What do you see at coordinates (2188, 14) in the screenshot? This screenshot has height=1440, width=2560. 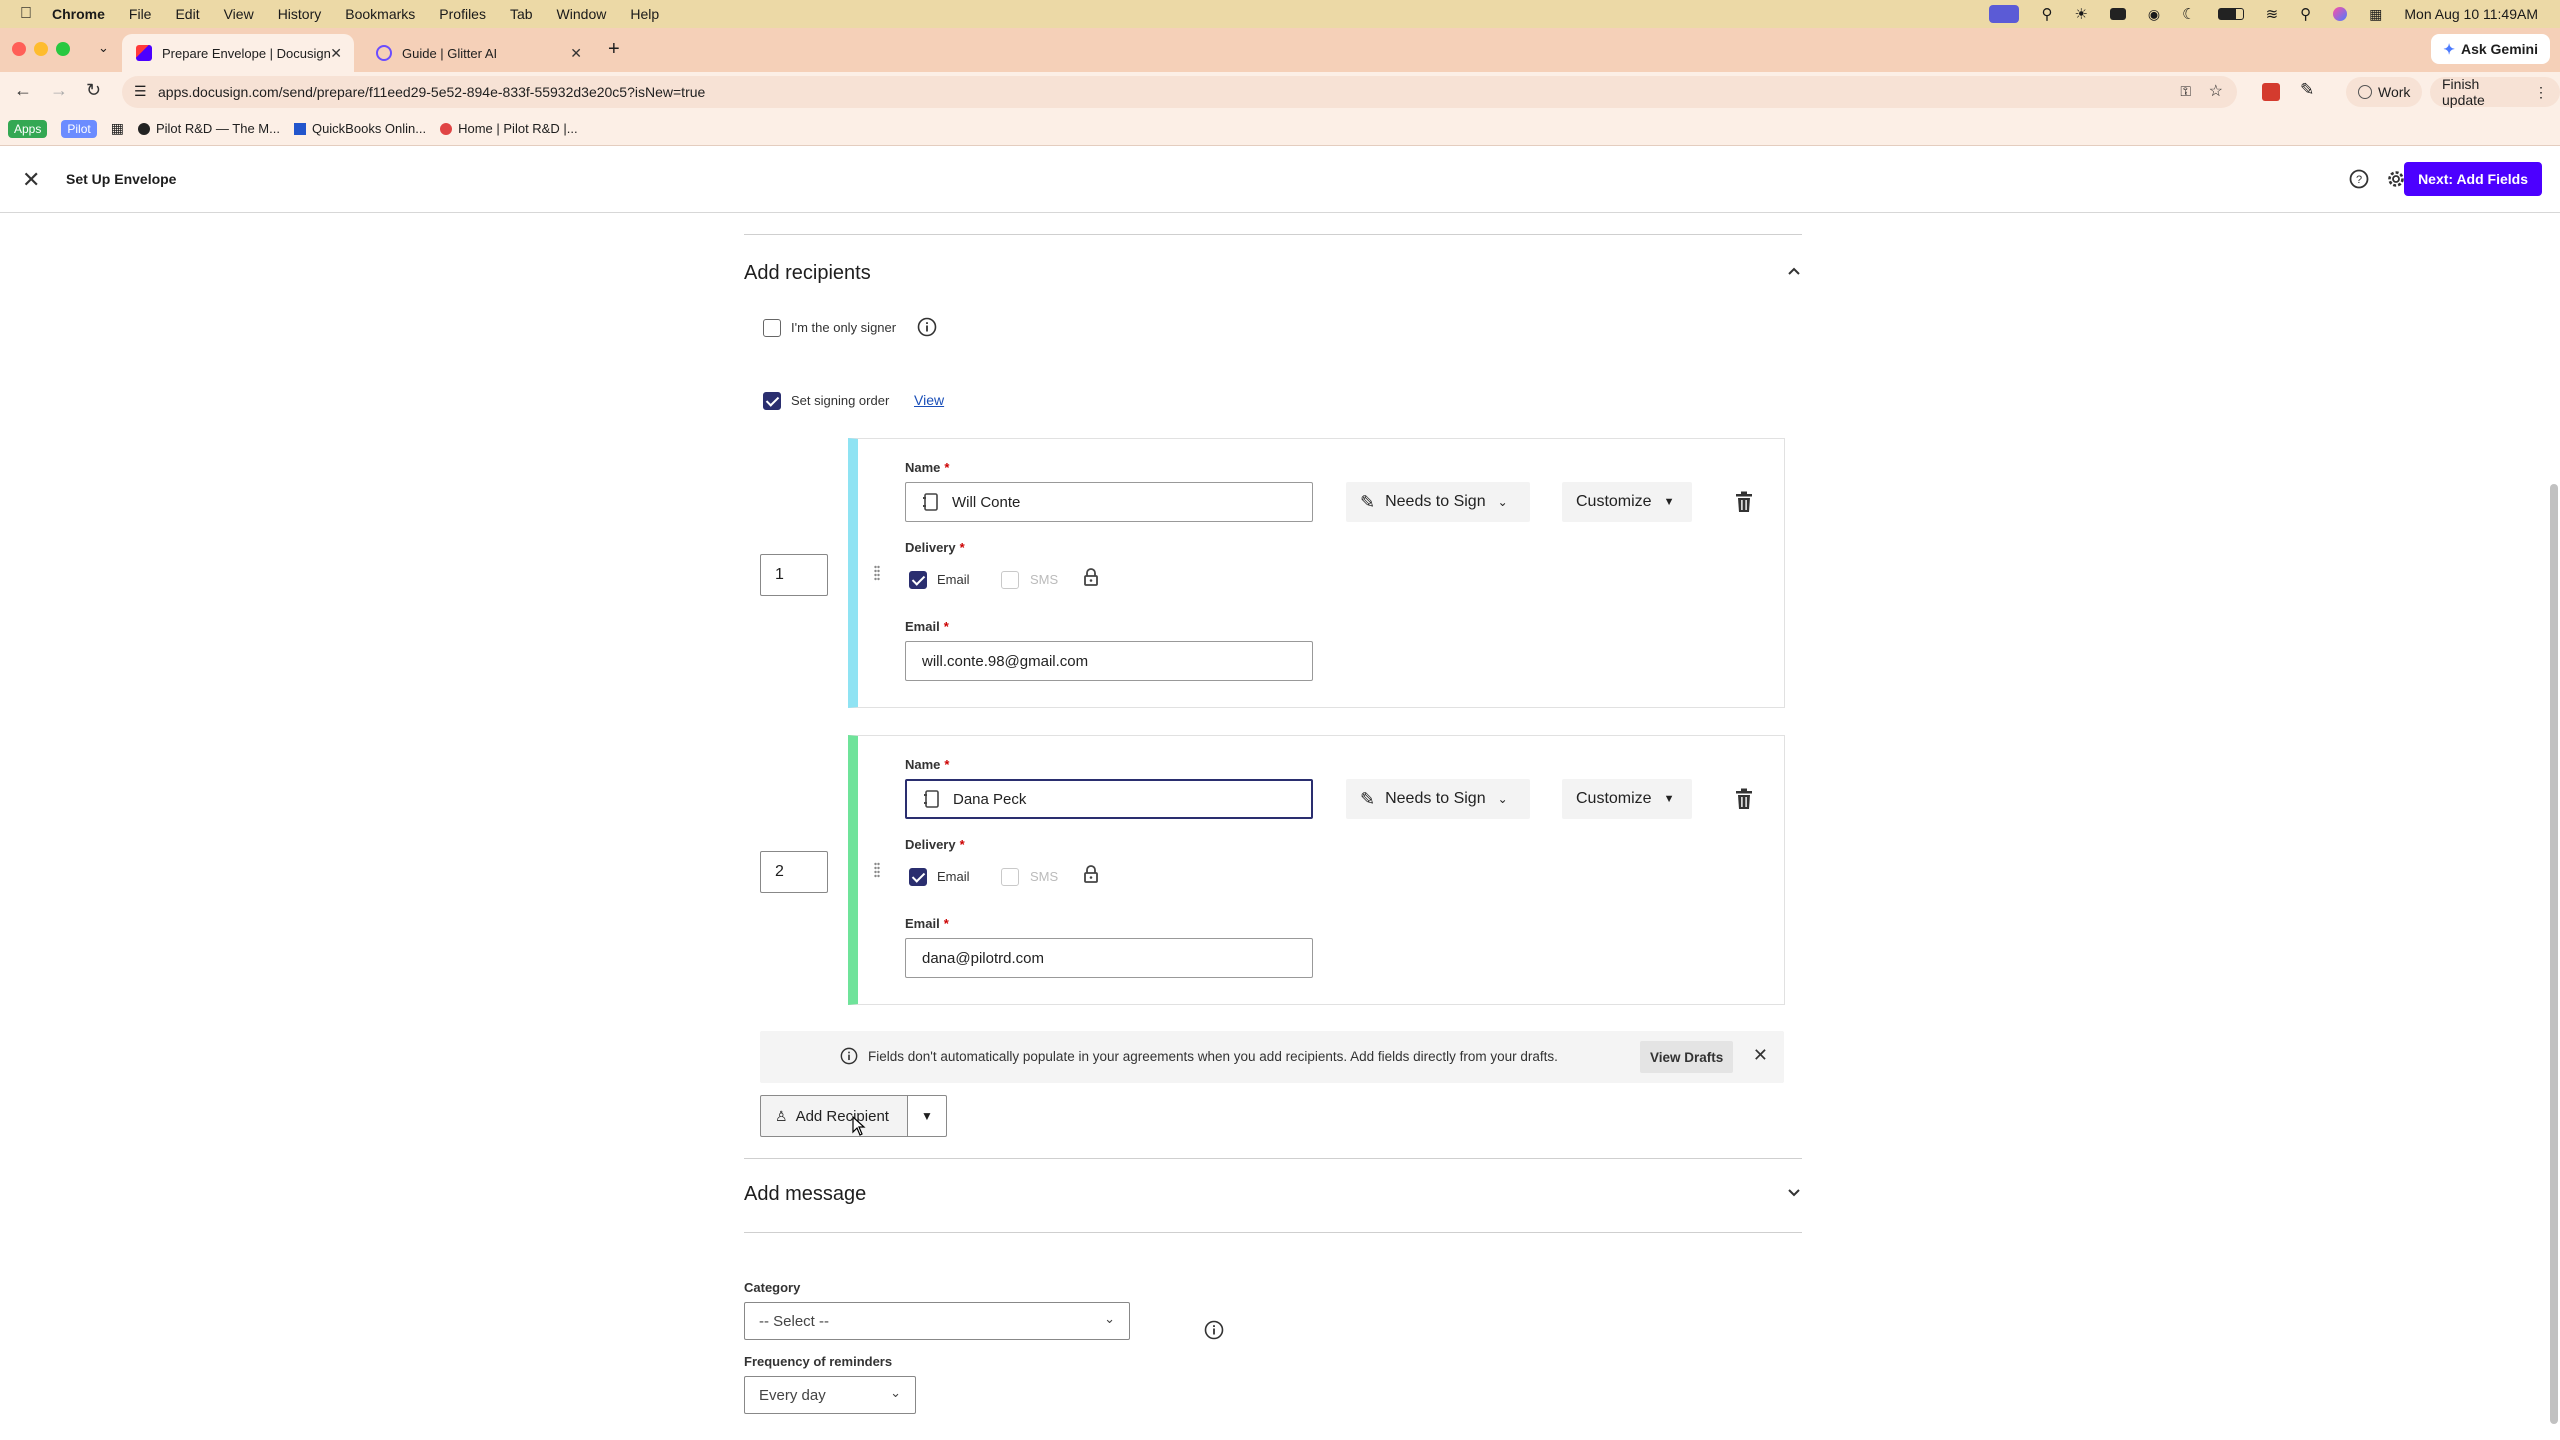 I see `moon-icon: ☾` at bounding box center [2188, 14].